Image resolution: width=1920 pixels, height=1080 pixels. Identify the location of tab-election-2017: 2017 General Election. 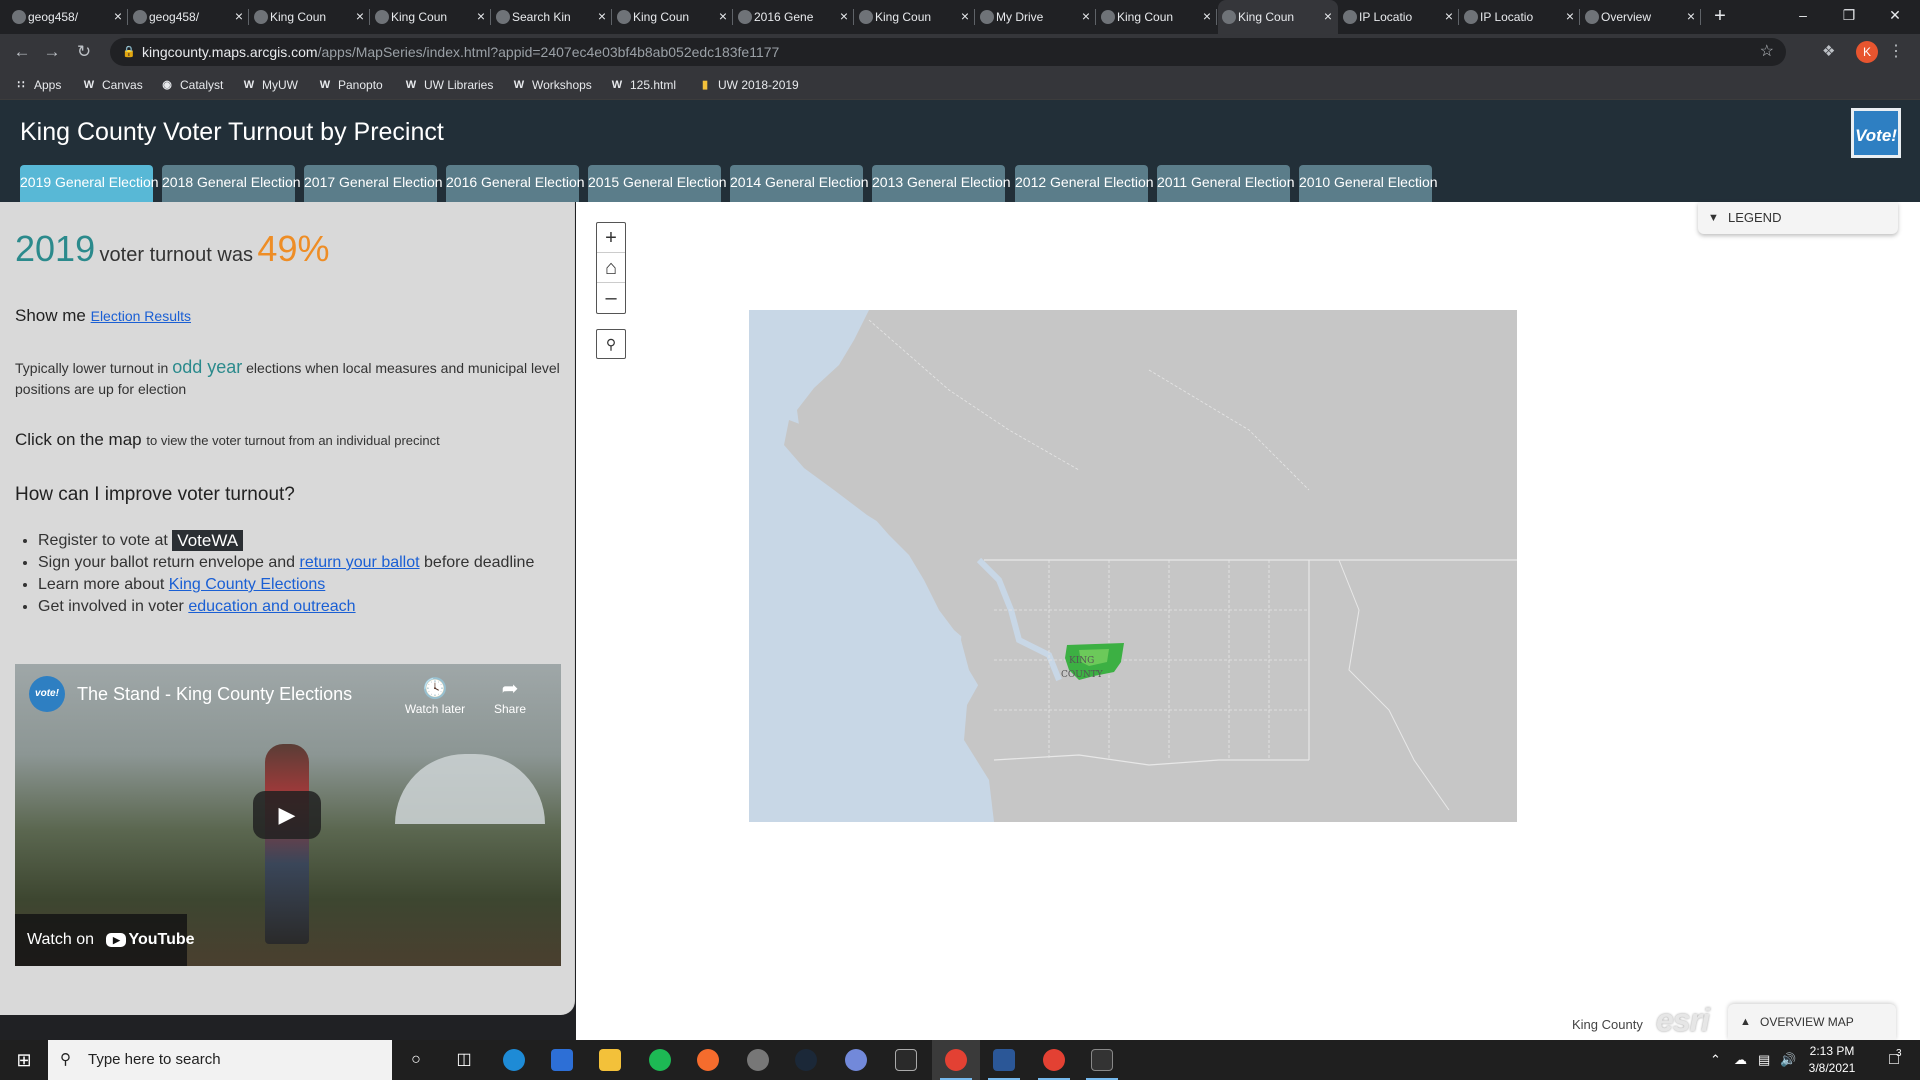
(373, 183).